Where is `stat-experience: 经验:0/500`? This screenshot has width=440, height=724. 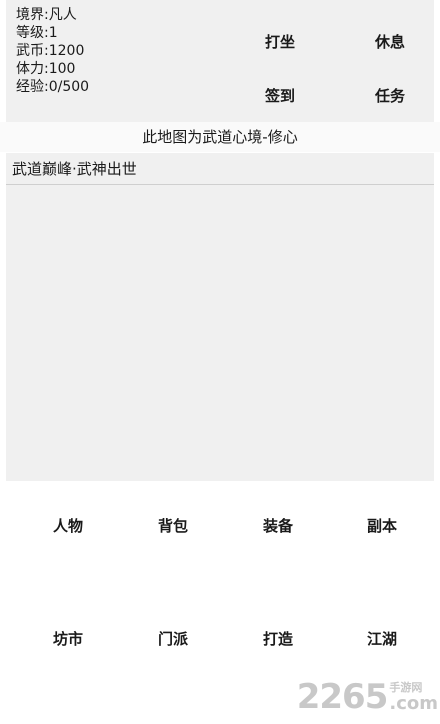 stat-experience: 经验:0/500 is located at coordinates (53, 87).